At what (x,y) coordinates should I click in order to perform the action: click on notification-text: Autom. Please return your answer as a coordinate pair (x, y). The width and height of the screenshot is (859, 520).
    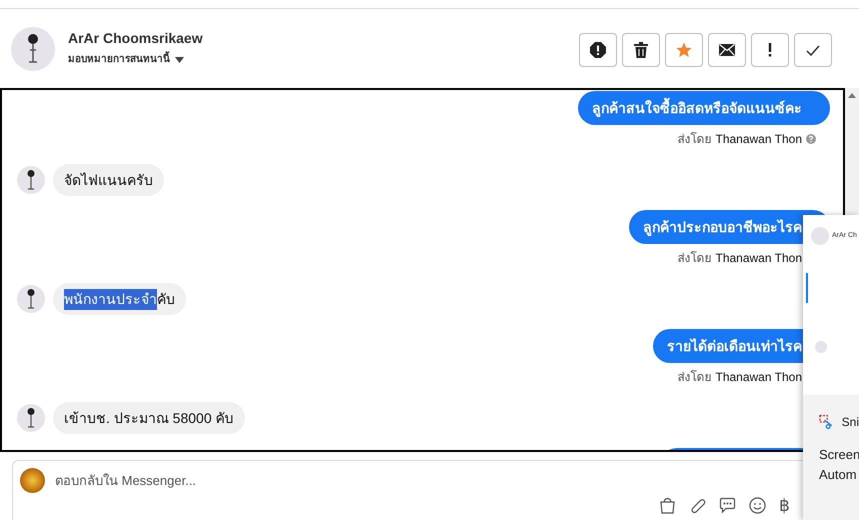
    Looking at the image, I should click on (838, 475).